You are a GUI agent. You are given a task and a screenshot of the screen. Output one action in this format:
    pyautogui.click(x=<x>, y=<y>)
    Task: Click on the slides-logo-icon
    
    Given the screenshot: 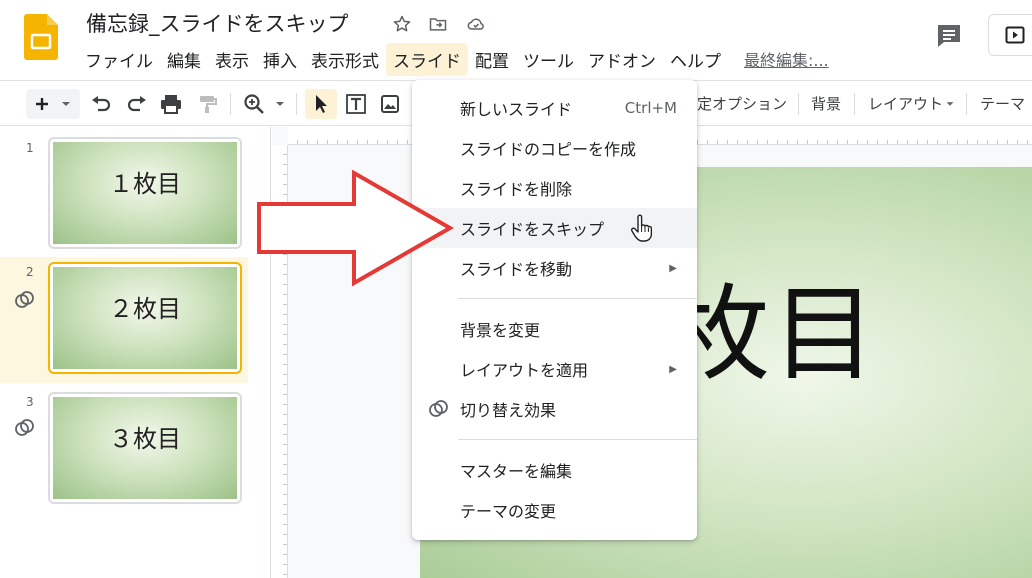 What is the action you would take?
    pyautogui.click(x=41, y=37)
    